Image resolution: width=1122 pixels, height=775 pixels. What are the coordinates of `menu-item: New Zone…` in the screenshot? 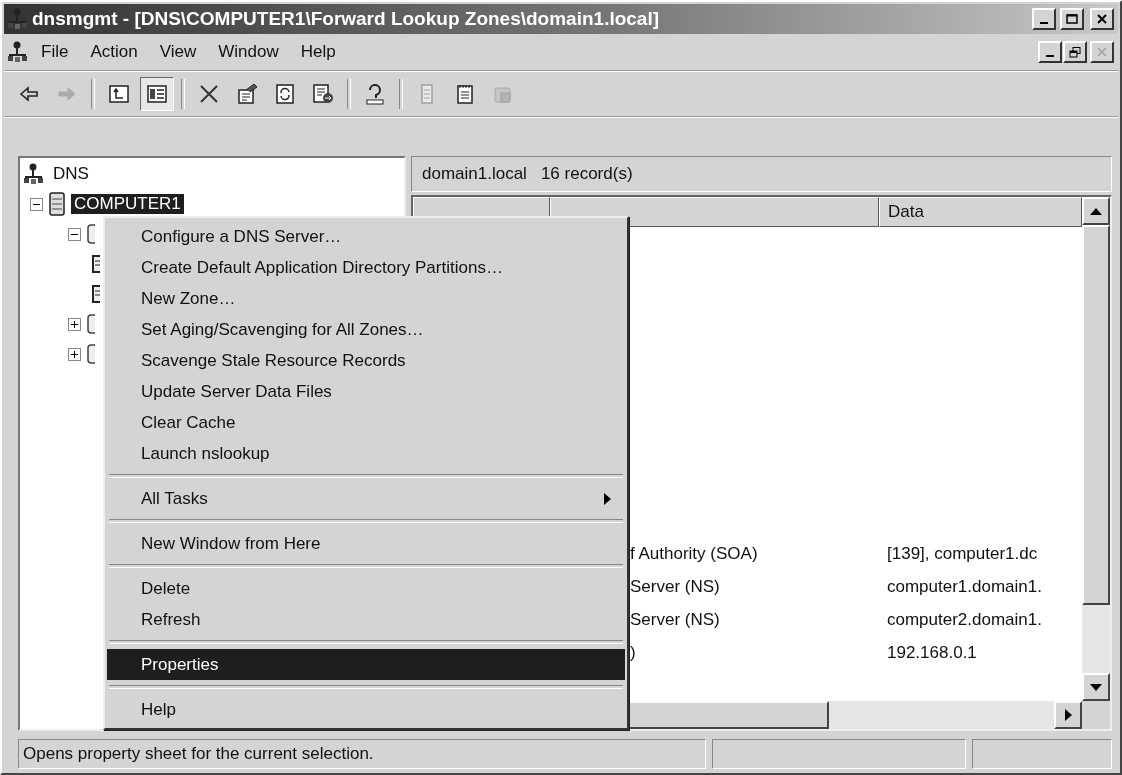 It's located at (366, 298).